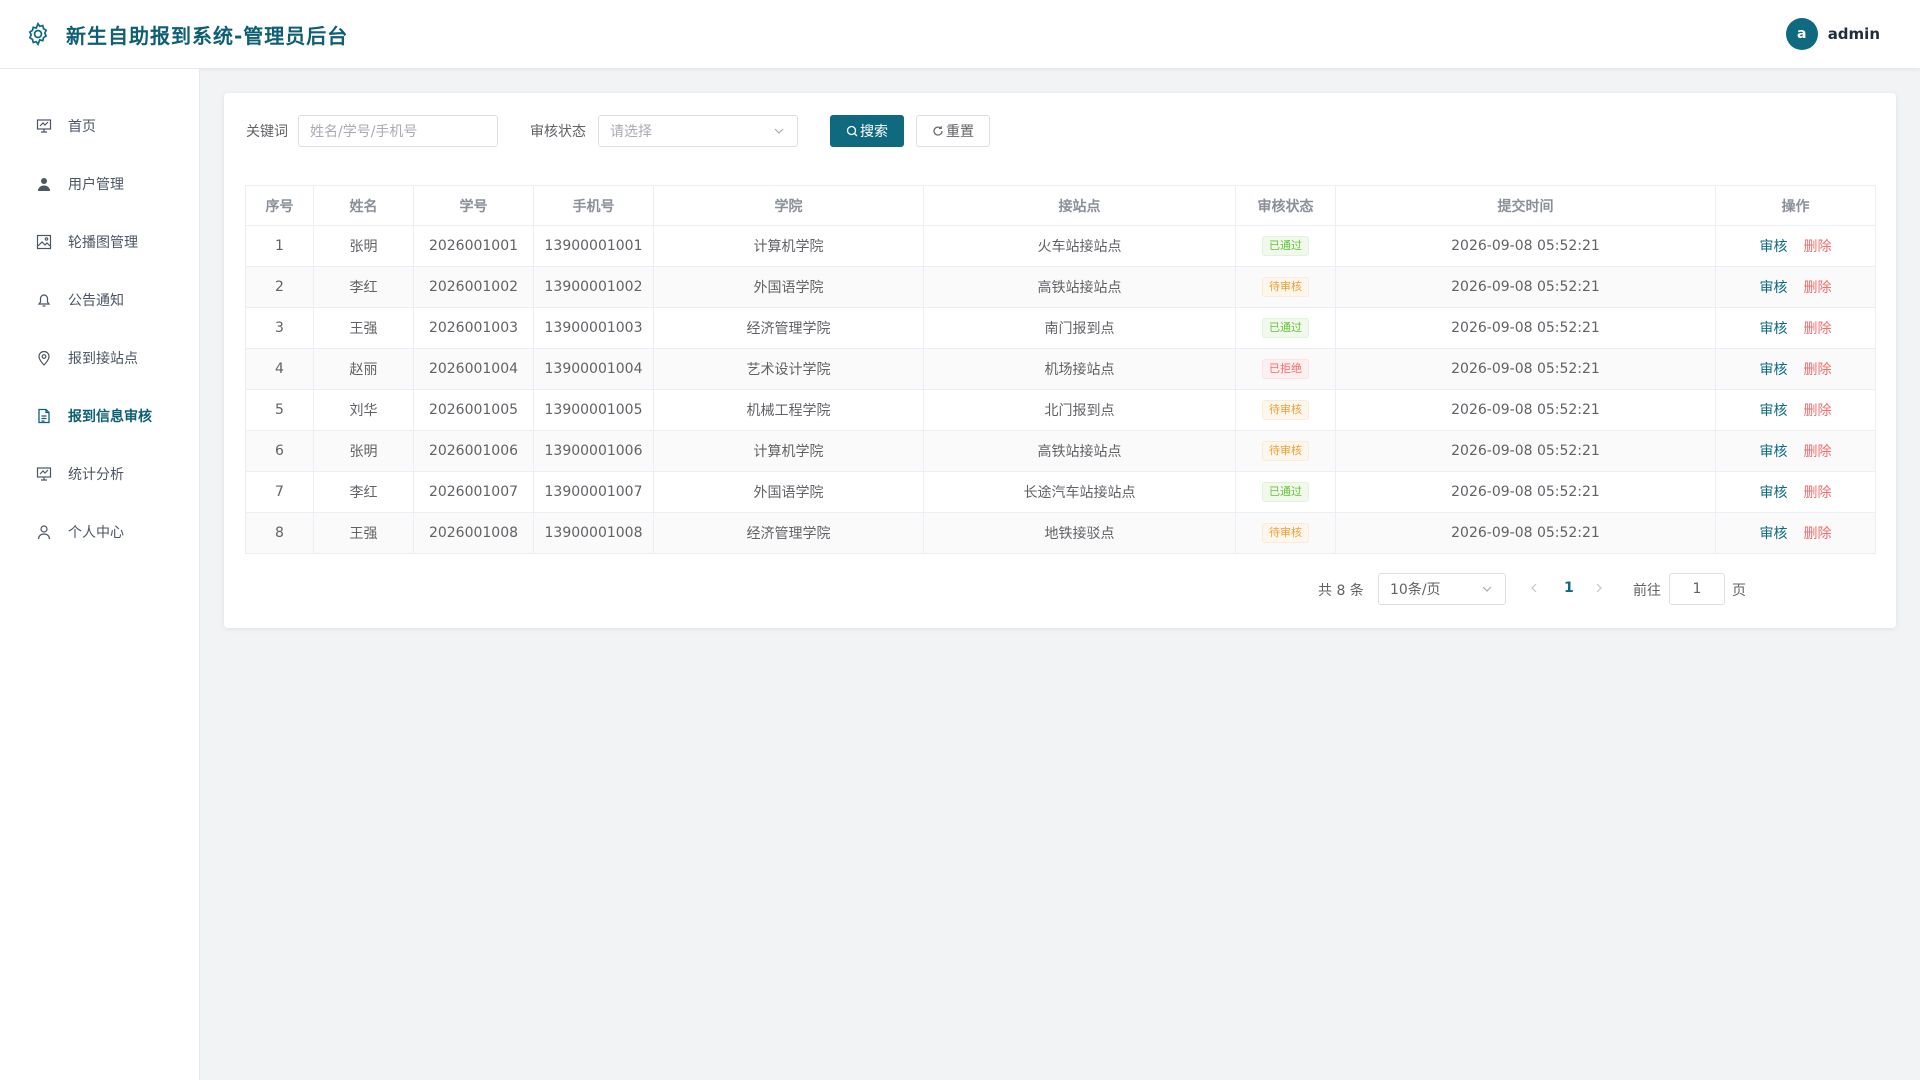 Image resolution: width=1920 pixels, height=1080 pixels. What do you see at coordinates (1795, 410) in the screenshot?
I see `table-cell-actions: 审核 删除` at bounding box center [1795, 410].